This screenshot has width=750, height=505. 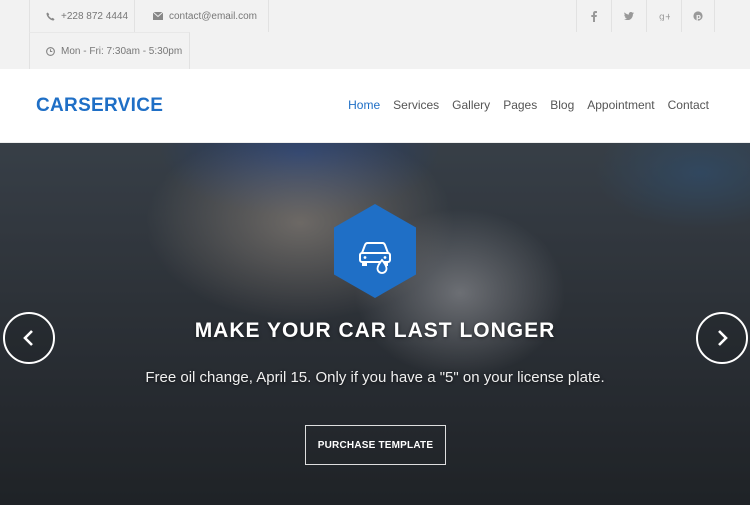 What do you see at coordinates (471, 105) in the screenshot?
I see `nav-gallery: Gallery` at bounding box center [471, 105].